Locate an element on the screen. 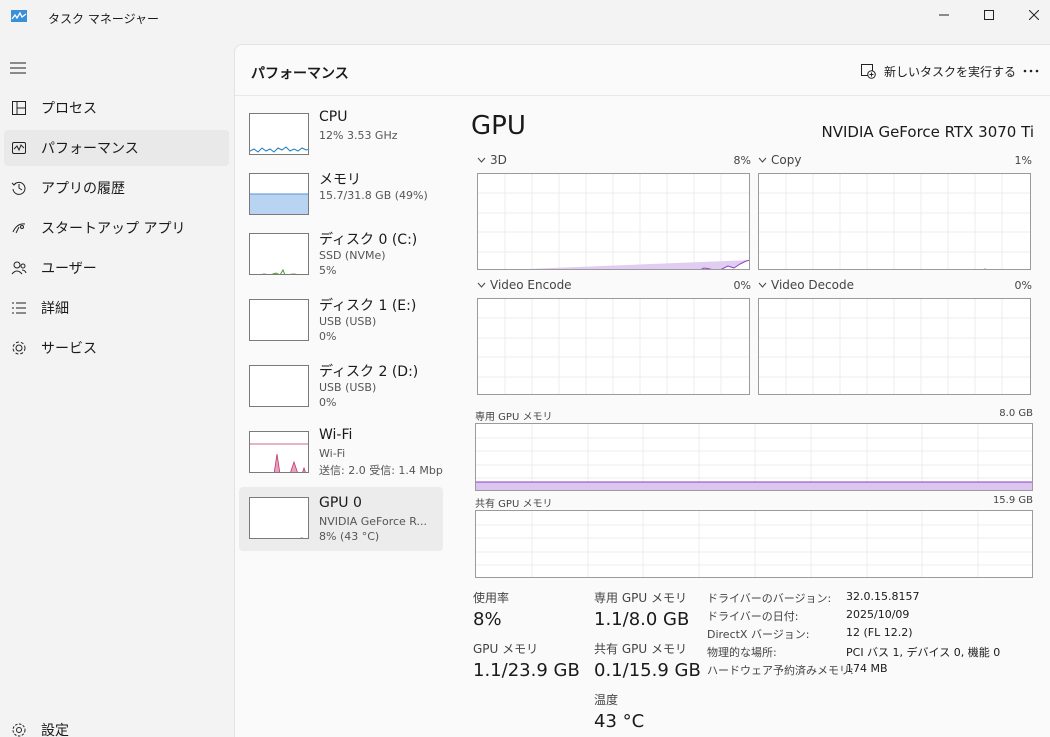 The width and height of the screenshot is (1050, 737). directx-version-value: 12 (FL 12.2) is located at coordinates (879, 632).